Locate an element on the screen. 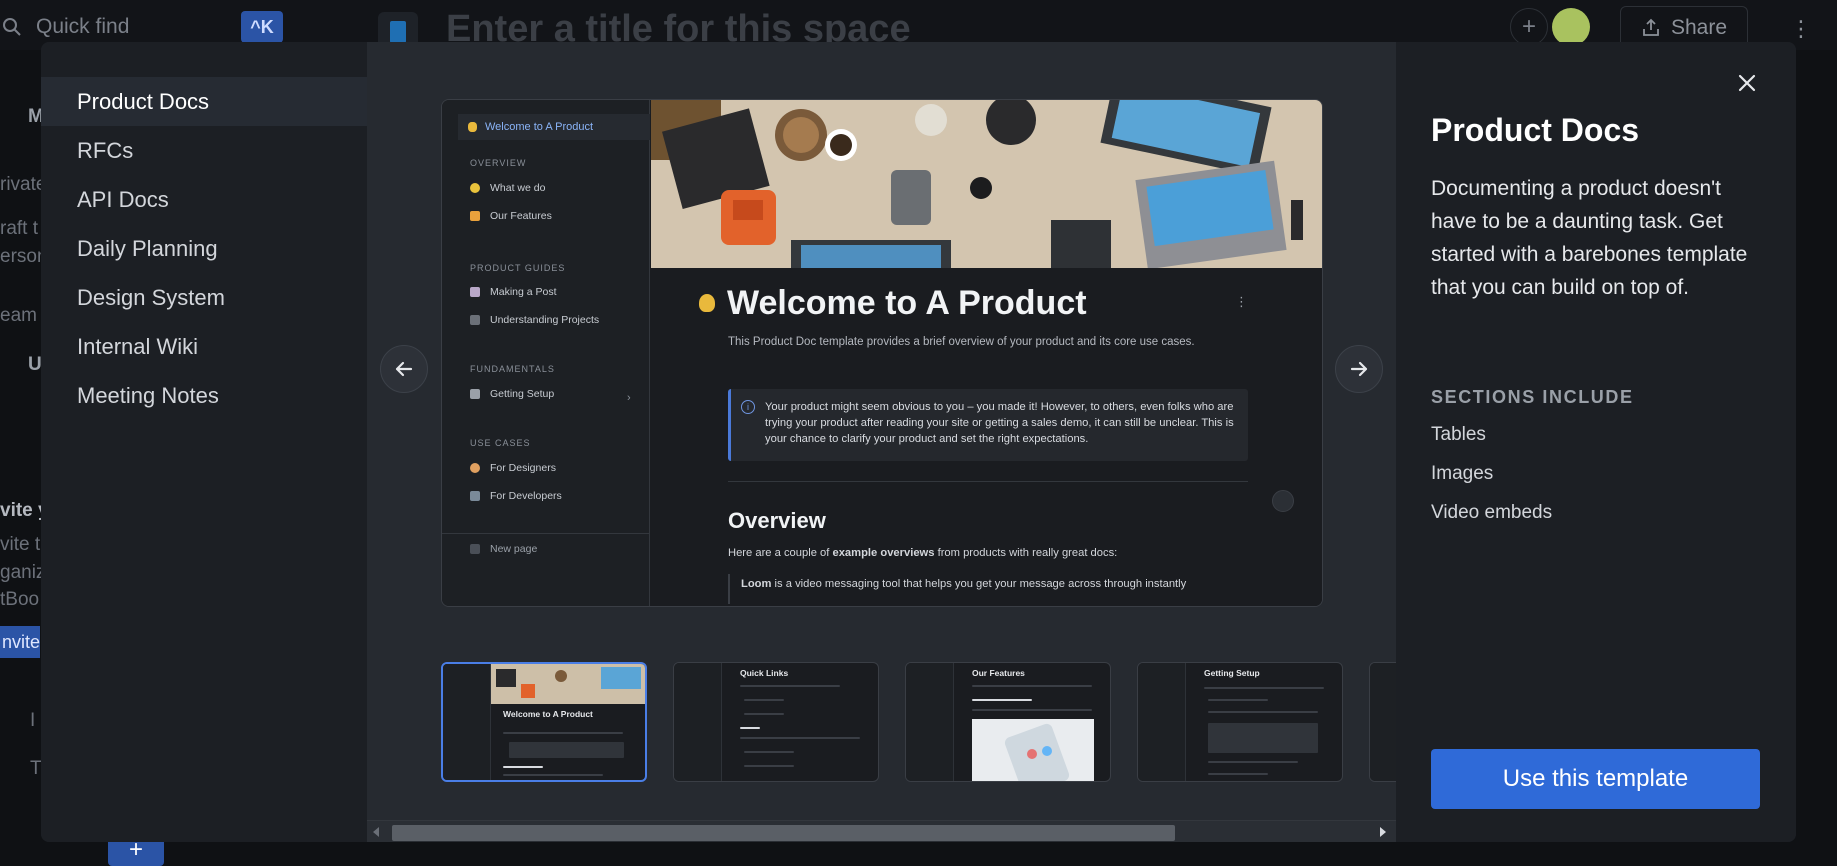 The image size is (1837, 866). paperclip-icon is located at coordinates (475, 320).